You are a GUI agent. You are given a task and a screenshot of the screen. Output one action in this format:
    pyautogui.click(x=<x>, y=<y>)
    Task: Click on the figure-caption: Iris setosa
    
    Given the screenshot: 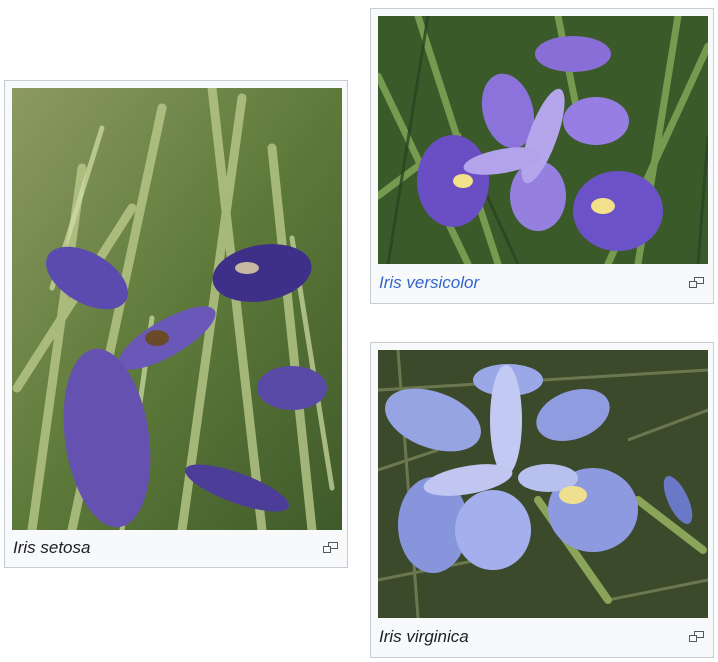 What is the action you would take?
    pyautogui.click(x=176, y=548)
    